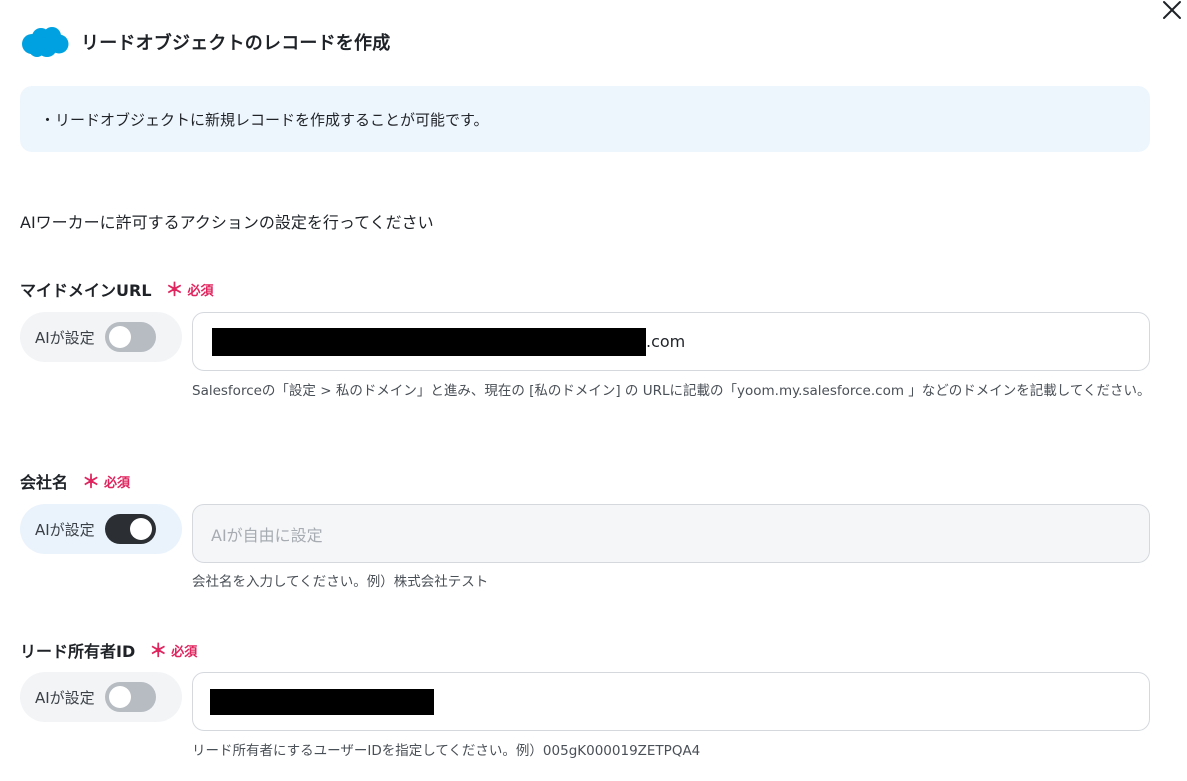 The height and width of the screenshot is (781, 1187). Describe the element at coordinates (671, 701) in the screenshot. I see `lead-owner-id-input` at that location.